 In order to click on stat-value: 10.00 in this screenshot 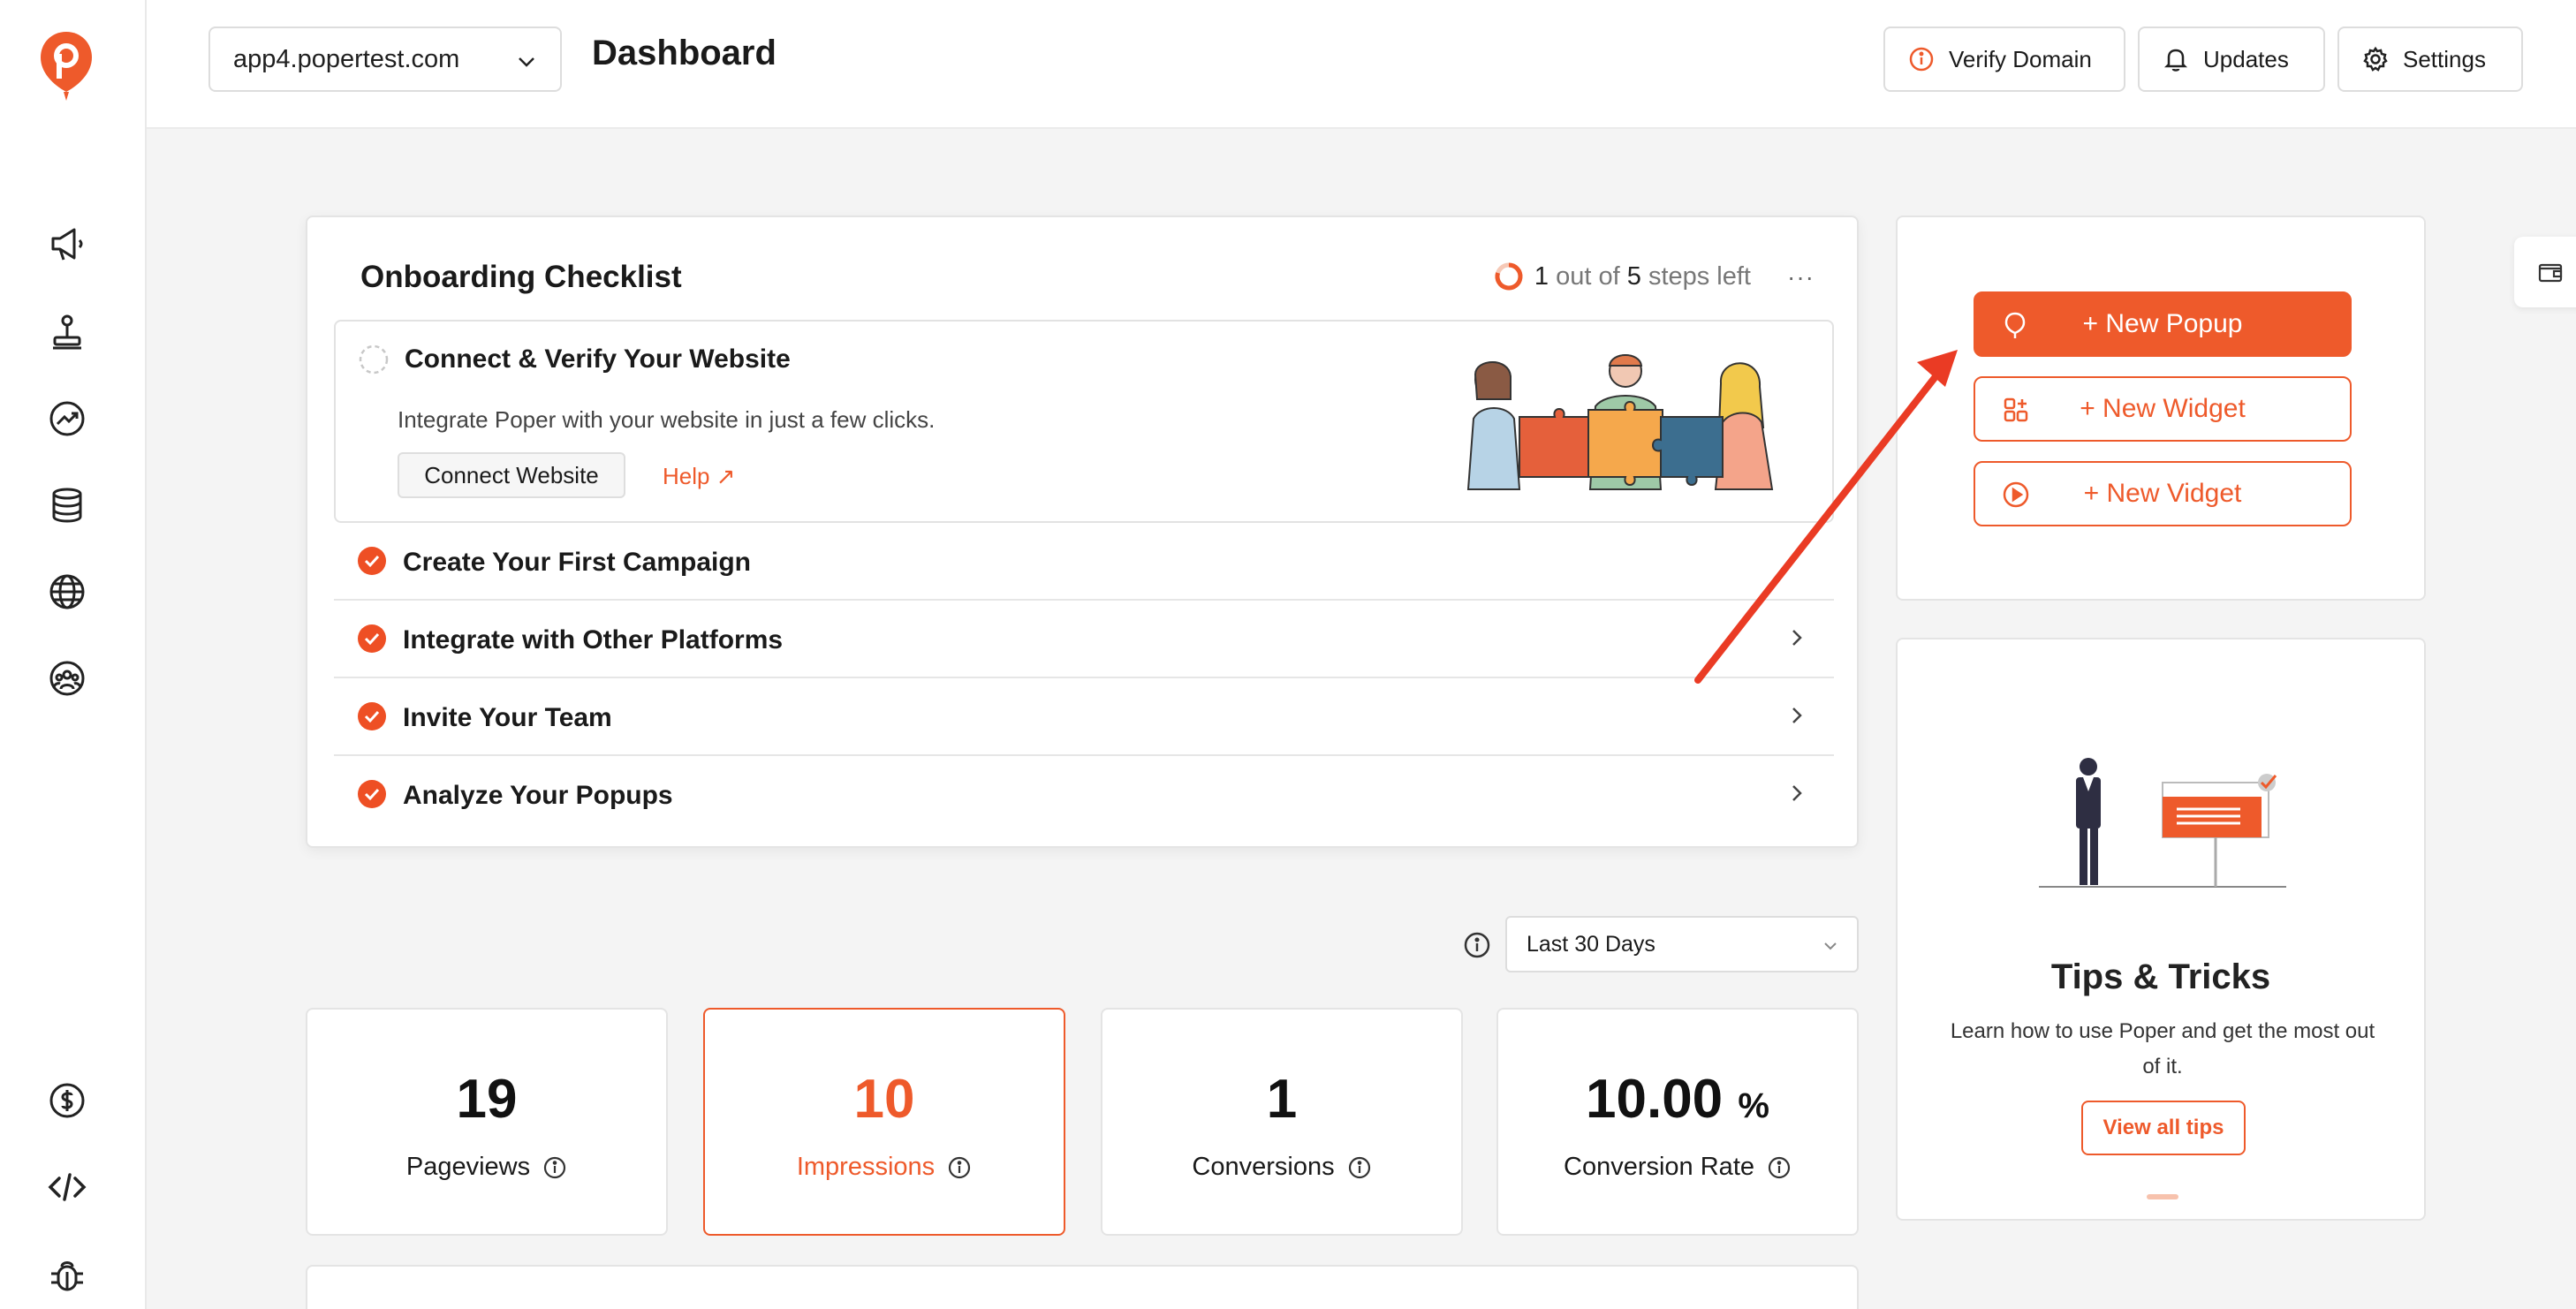, I will do `click(1655, 1099)`.